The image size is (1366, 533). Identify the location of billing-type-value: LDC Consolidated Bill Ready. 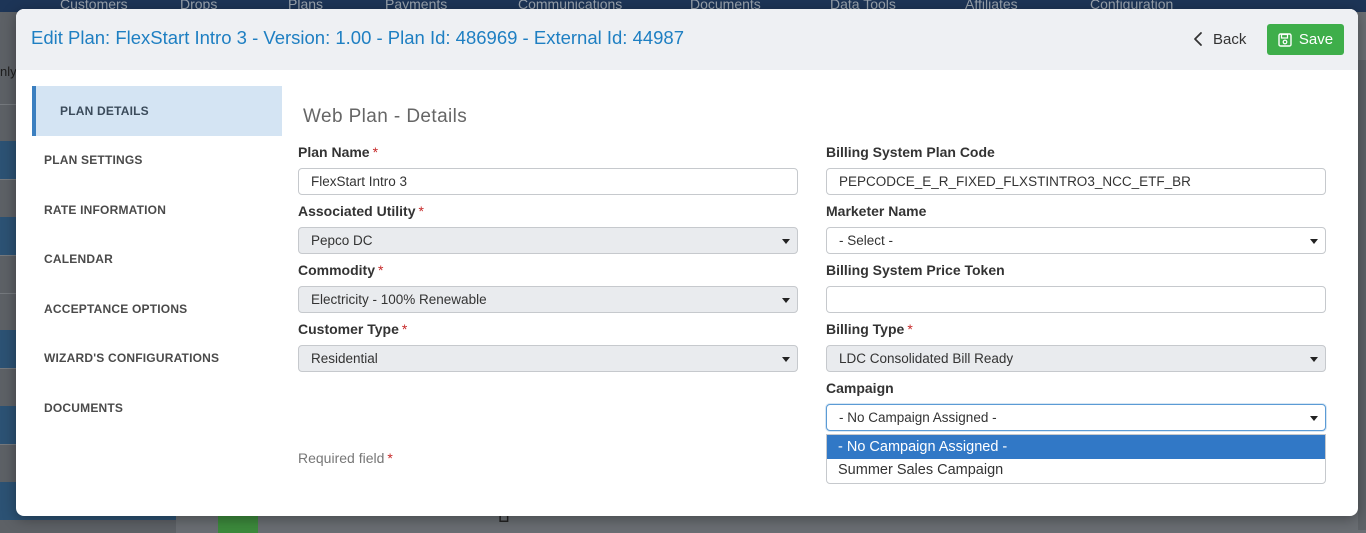
(926, 358).